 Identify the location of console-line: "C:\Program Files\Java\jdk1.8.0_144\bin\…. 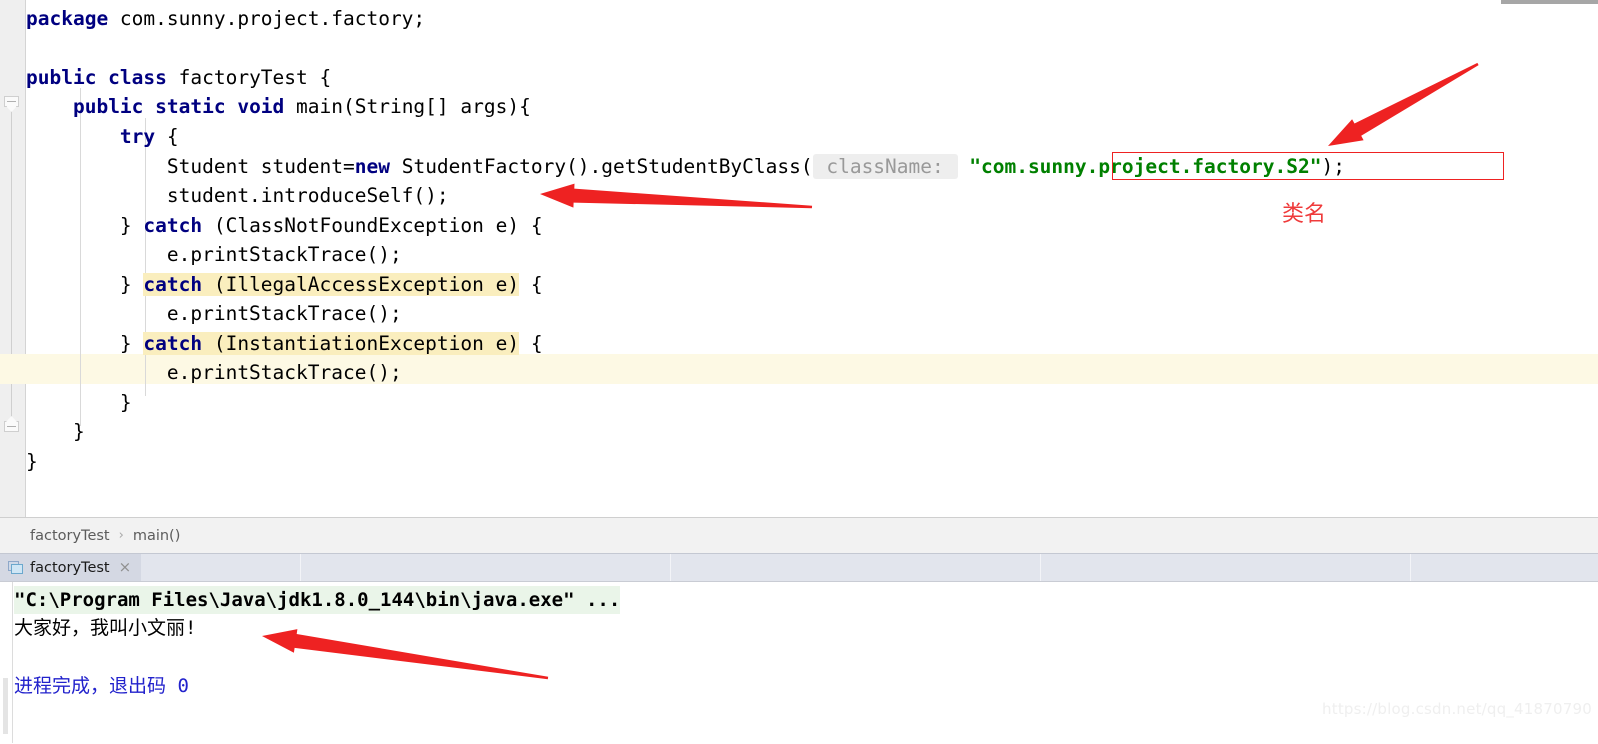
(317, 600).